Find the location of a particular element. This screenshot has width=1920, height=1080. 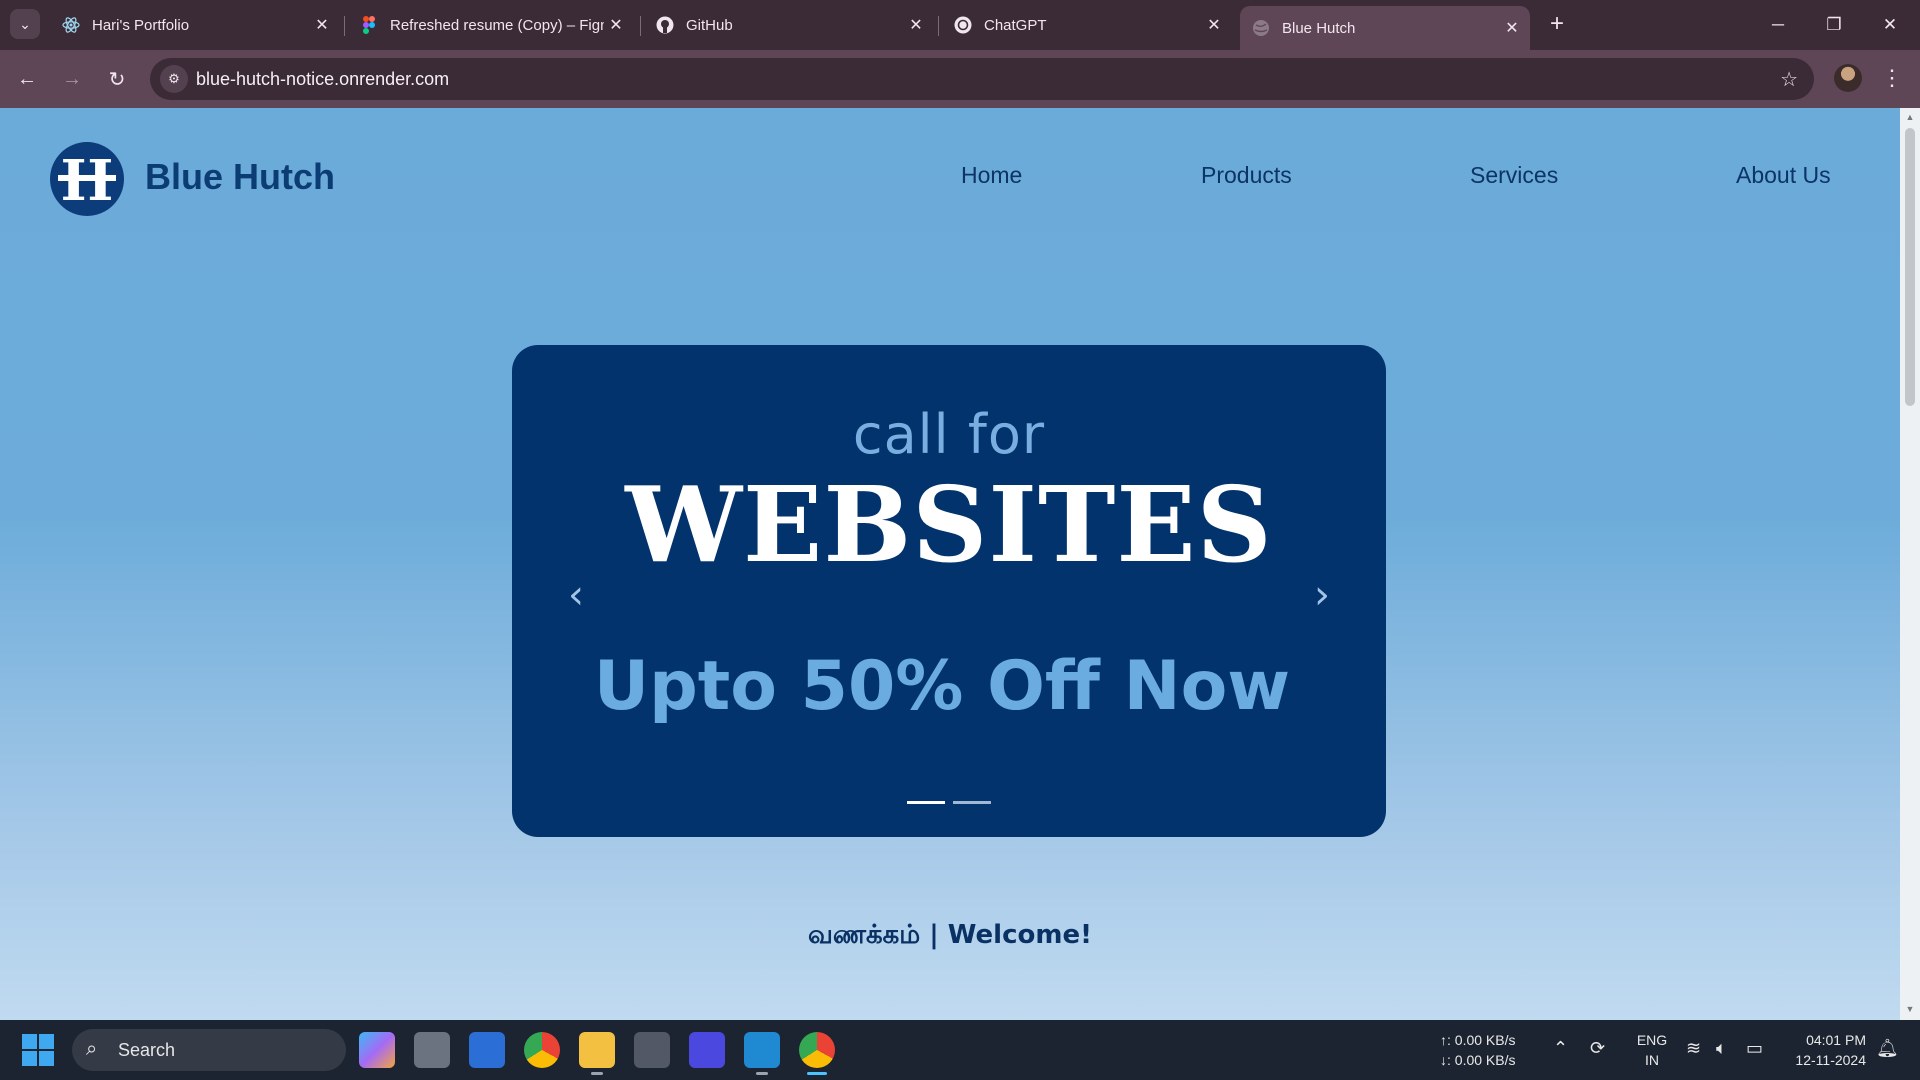

scrollbar-thumb is located at coordinates (1910, 267).